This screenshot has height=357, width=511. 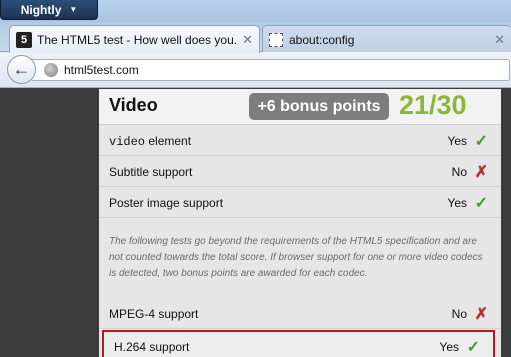 I want to click on url-text: html5test.com, so click(x=101, y=70).